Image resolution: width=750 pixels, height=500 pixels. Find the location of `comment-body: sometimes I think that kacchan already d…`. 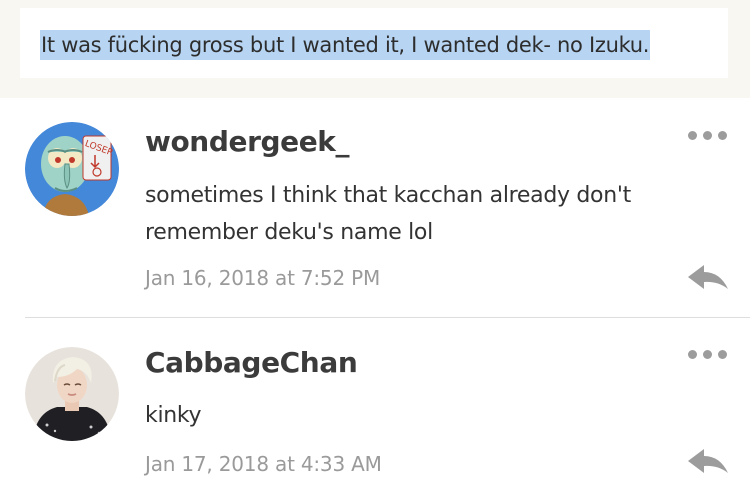

comment-body: sometimes I think that kacchan already d… is located at coordinates (388, 214).